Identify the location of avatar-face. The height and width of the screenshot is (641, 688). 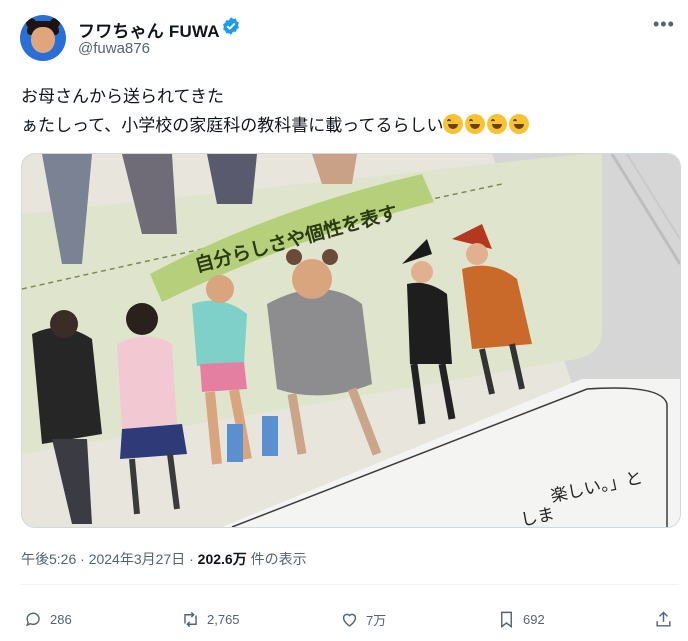
(43, 40).